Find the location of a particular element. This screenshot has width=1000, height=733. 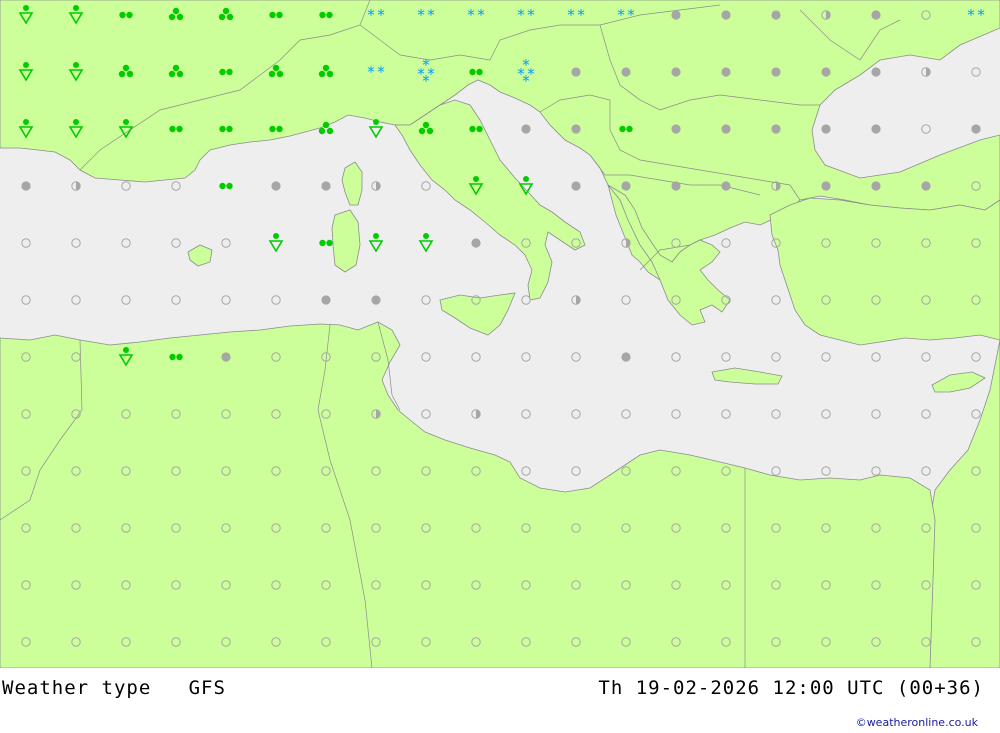

map-title: Weather type GFS is located at coordinates (114, 688).